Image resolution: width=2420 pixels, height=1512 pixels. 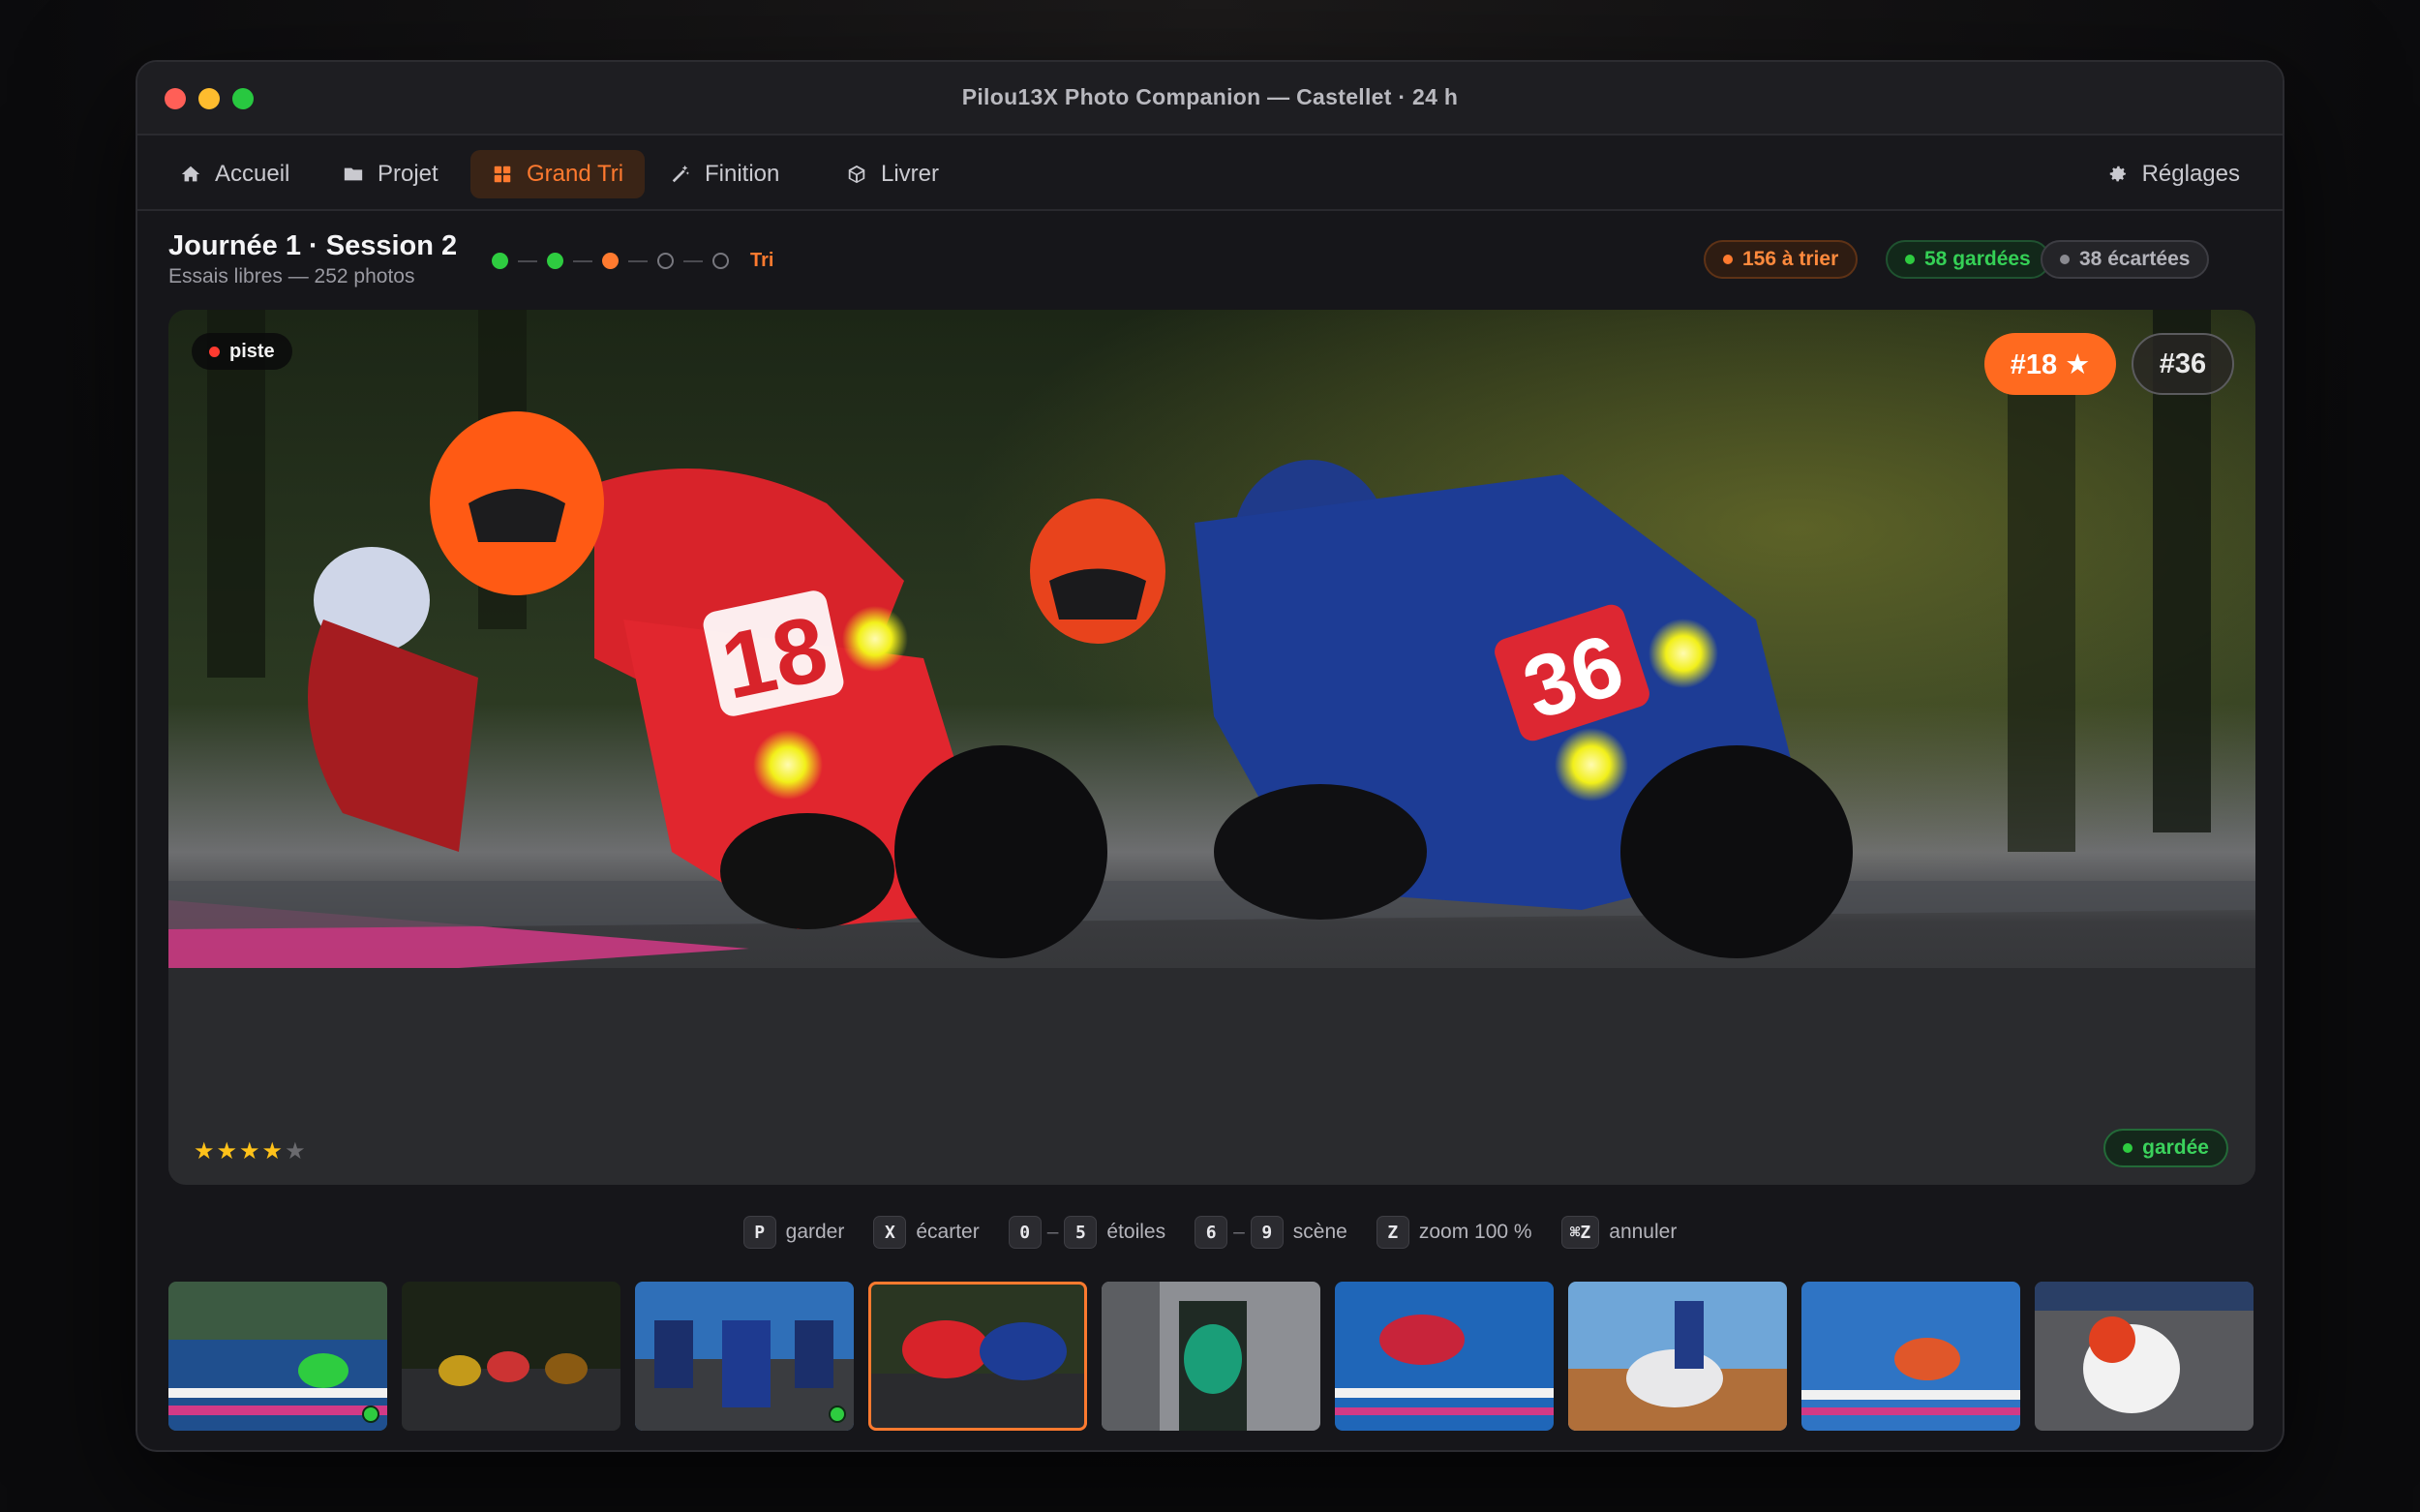 I want to click on tab-projet: Projet, so click(x=390, y=174).